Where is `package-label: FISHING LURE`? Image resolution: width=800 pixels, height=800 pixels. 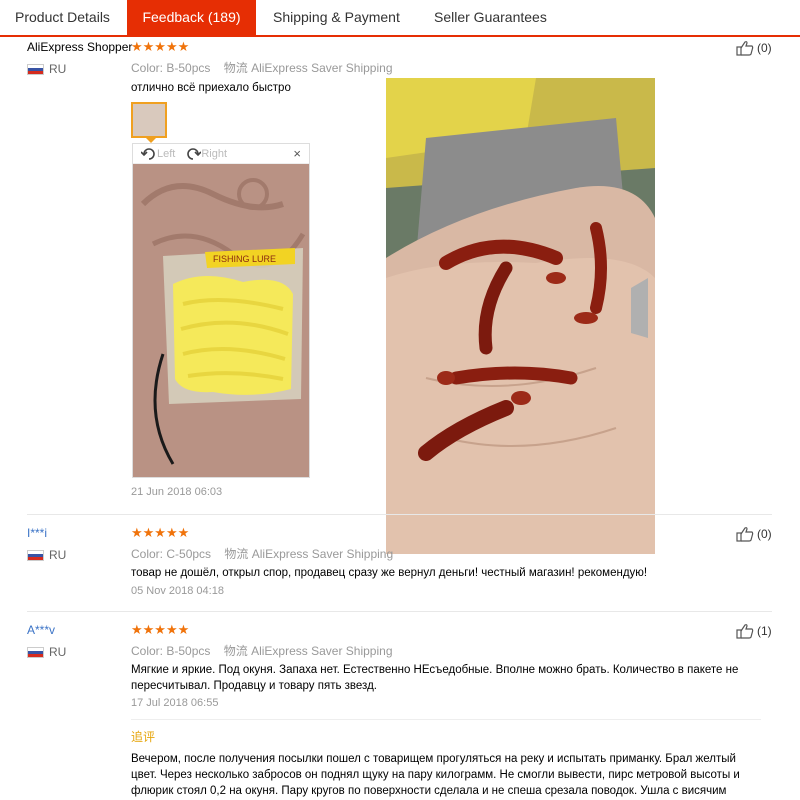
package-label: FISHING LURE is located at coordinates (244, 259).